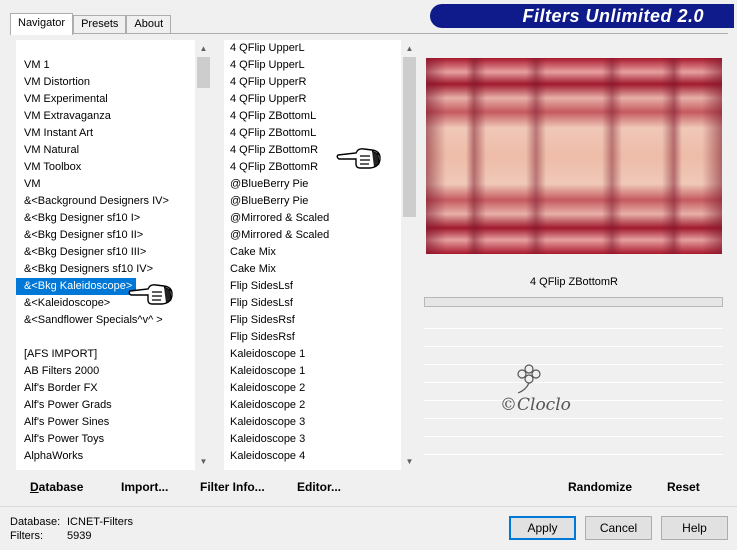 This screenshot has width=737, height=550. I want to click on category-list-item: &<Sandflower Specials^v^ >, so click(106, 320).